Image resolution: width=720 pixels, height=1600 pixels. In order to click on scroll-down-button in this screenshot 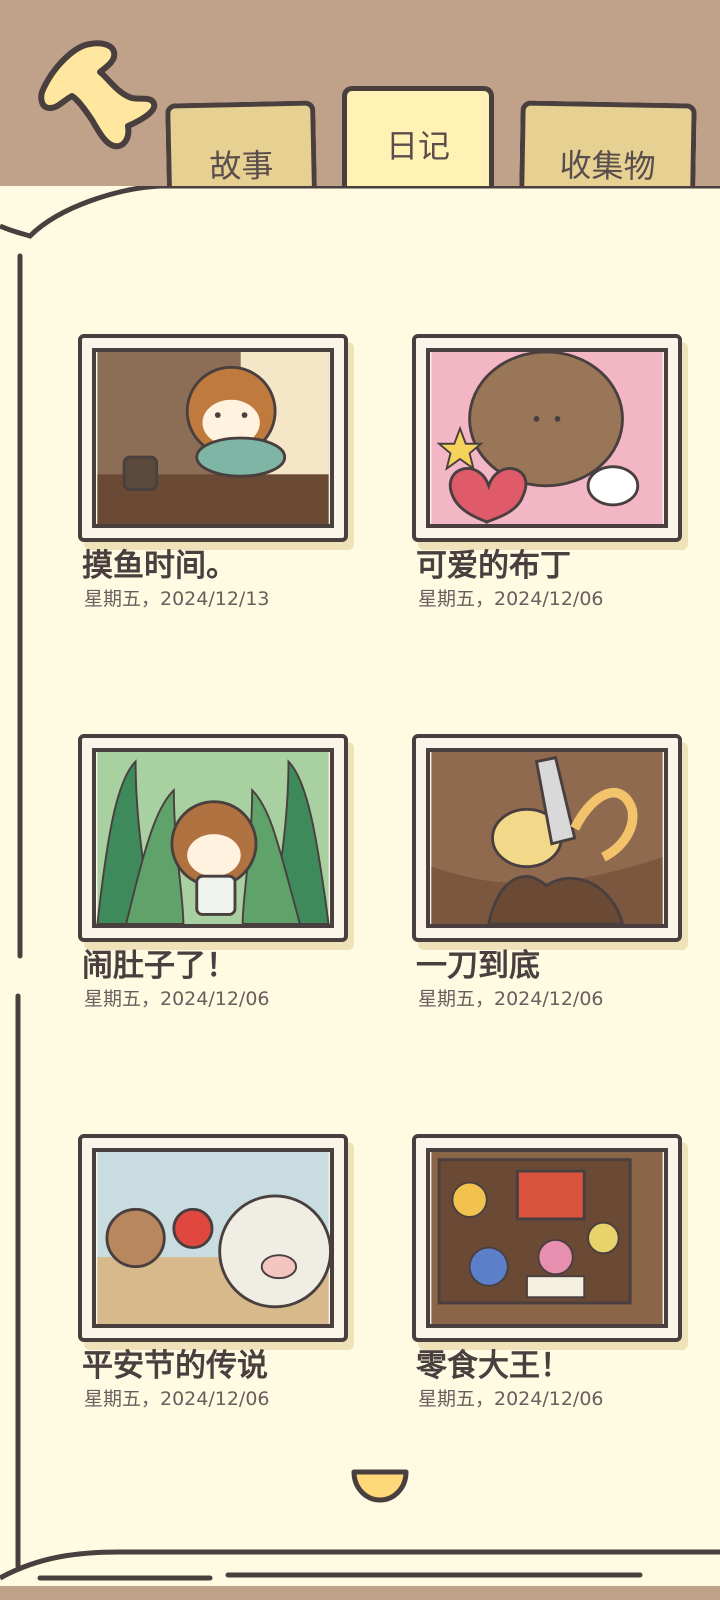, I will do `click(380, 1485)`.